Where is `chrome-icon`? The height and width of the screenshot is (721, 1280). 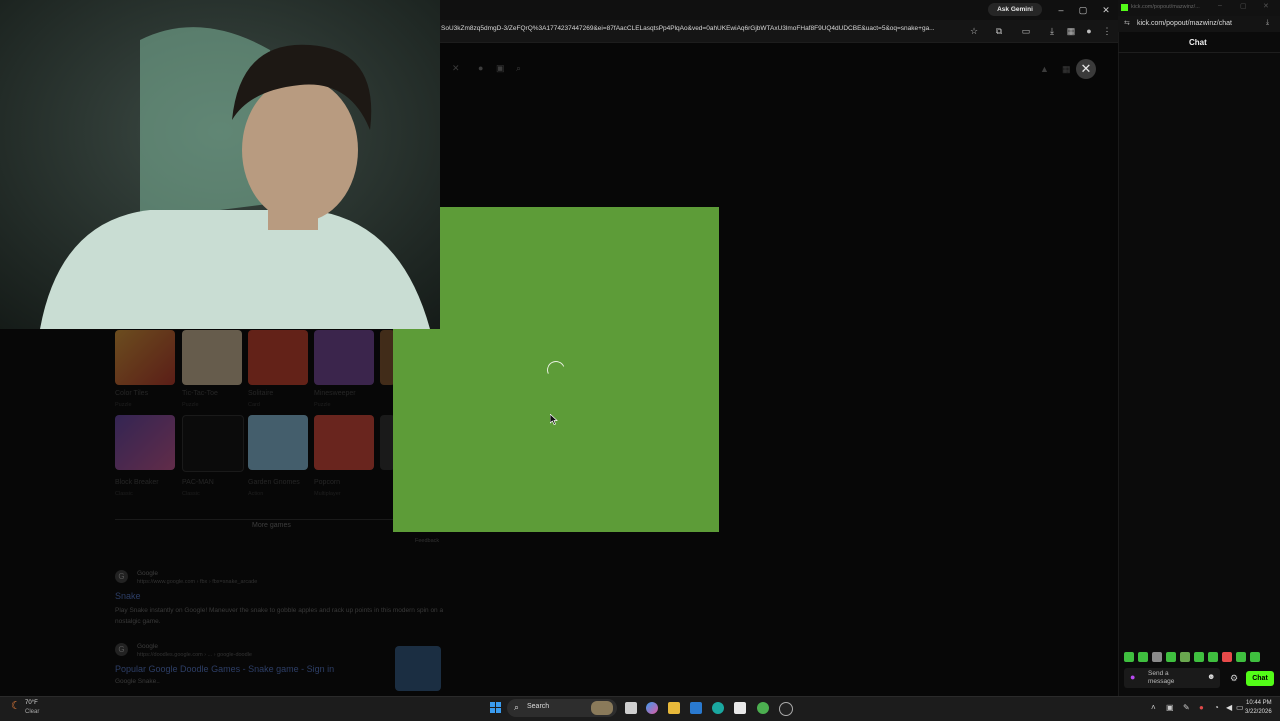 chrome-icon is located at coordinates (763, 708).